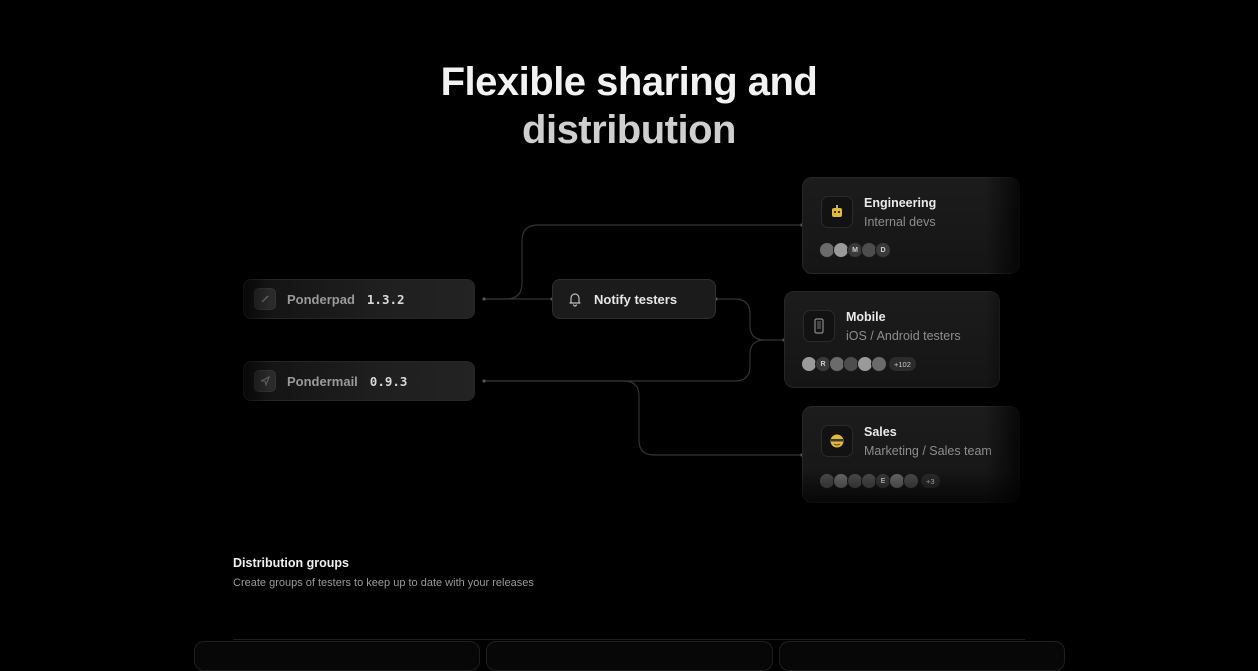 This screenshot has width=1258, height=671. What do you see at coordinates (837, 212) in the screenshot?
I see `robot-emoji-icon` at bounding box center [837, 212].